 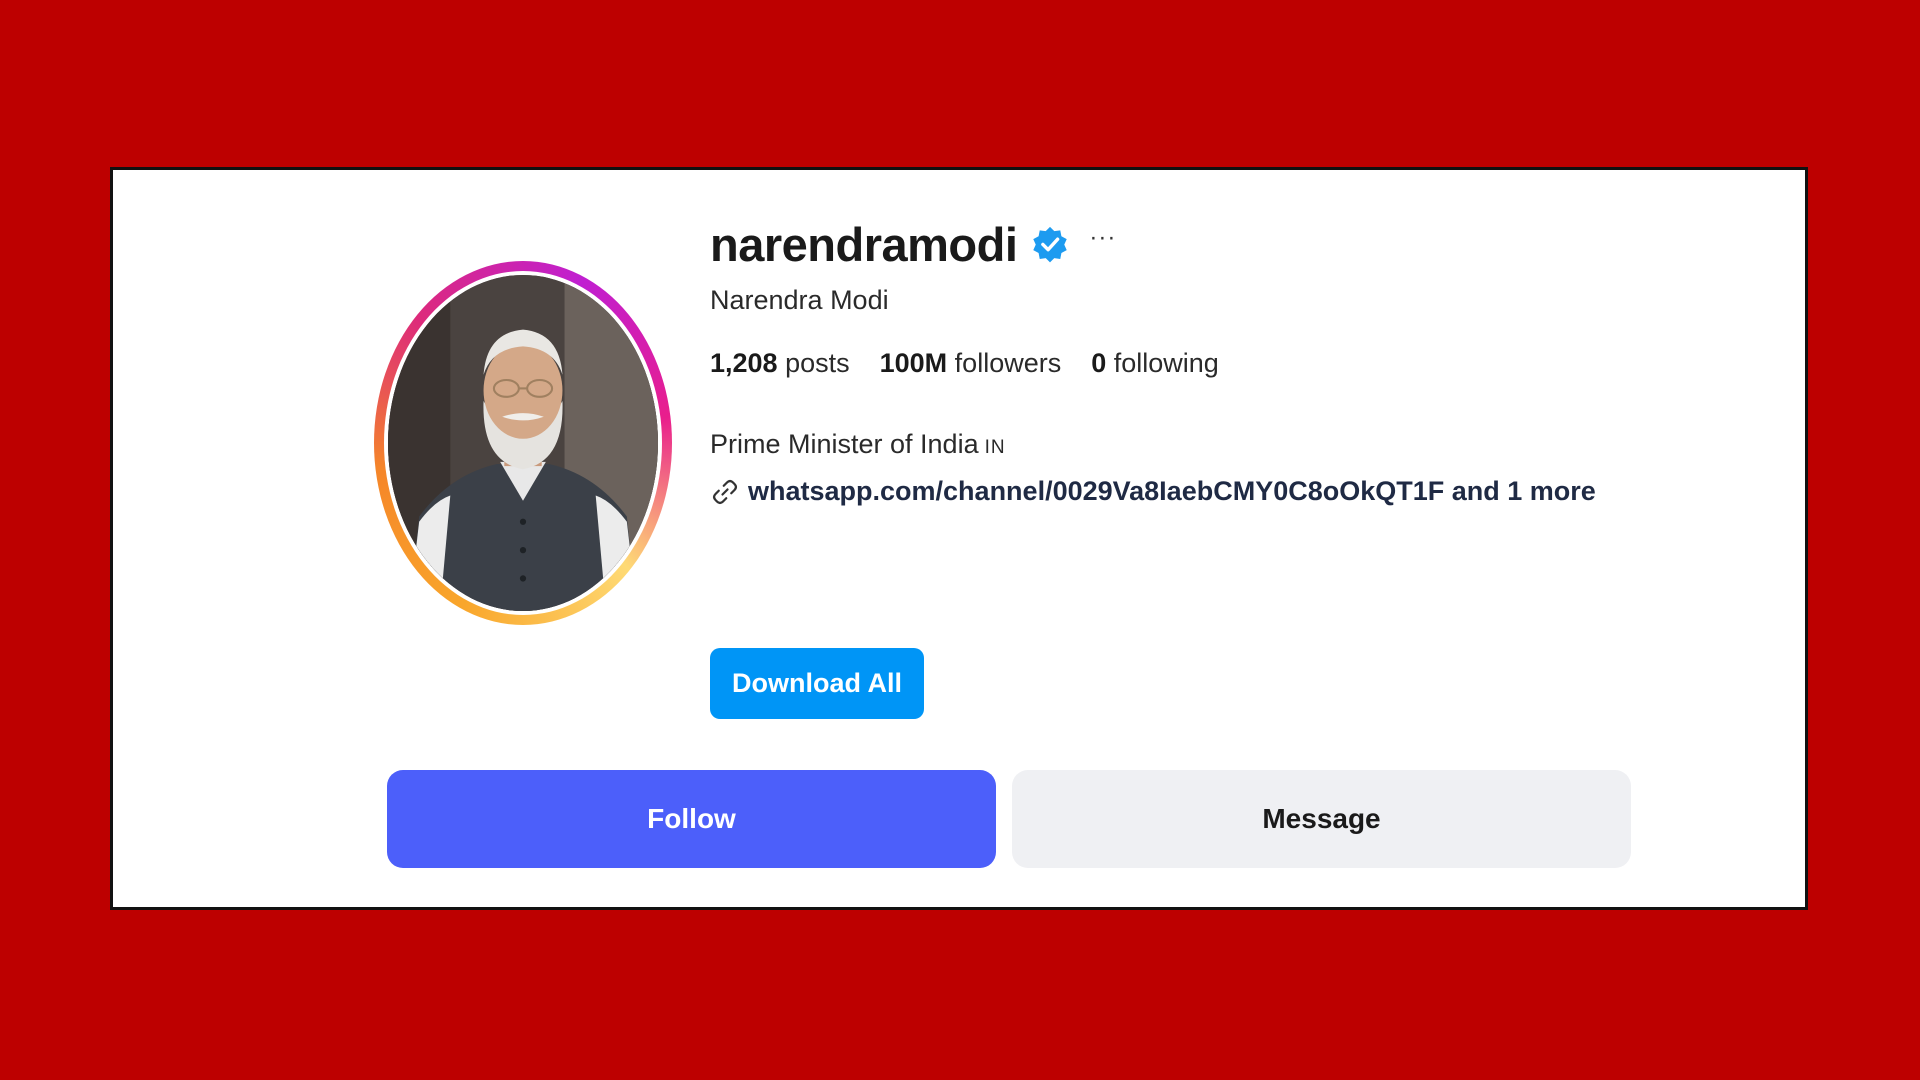 I want to click on username-row: narendramodi ···, so click(x=1237, y=244).